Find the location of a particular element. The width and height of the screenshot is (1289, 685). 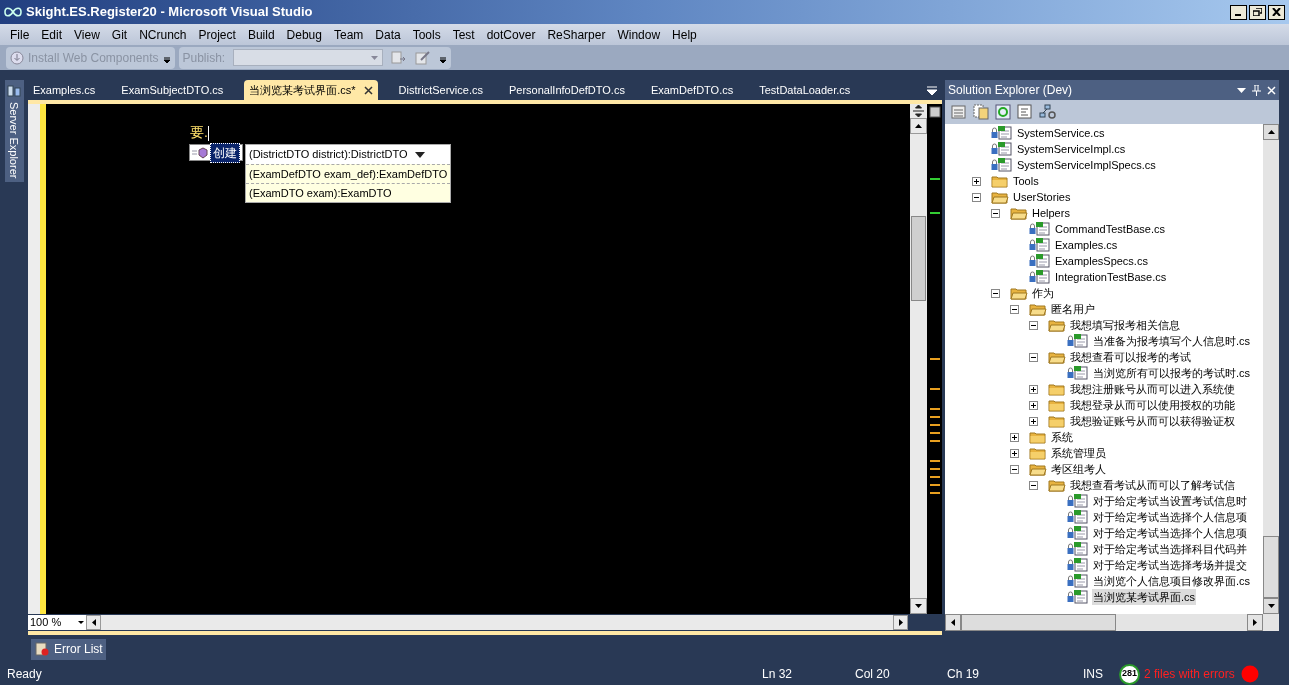

menu-item: Tools is located at coordinates (426, 34).